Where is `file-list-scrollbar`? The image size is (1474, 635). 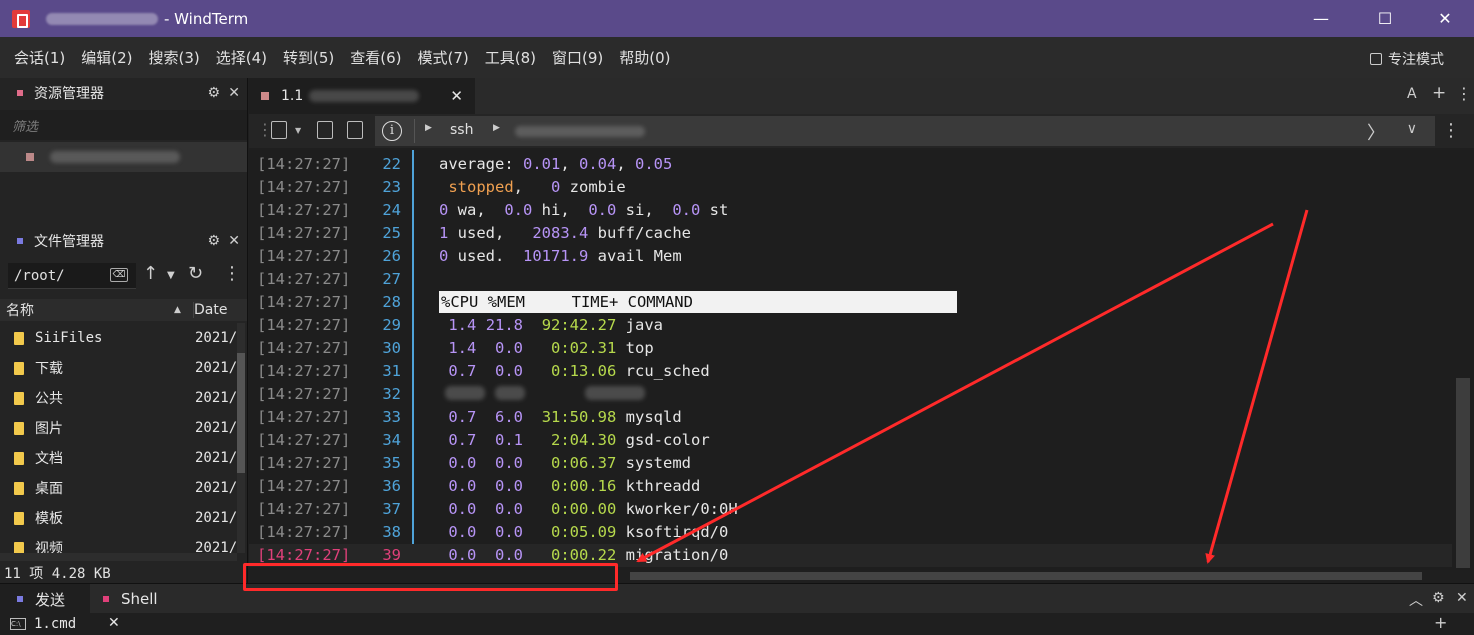 file-list-scrollbar is located at coordinates (241, 438).